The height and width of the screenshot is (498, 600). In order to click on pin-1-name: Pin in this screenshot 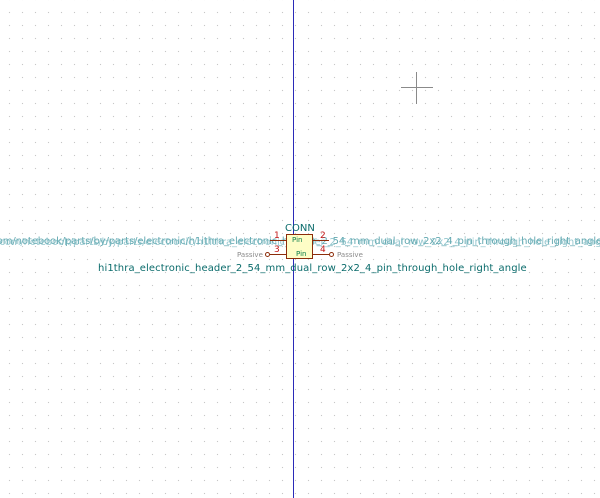, I will do `click(297, 240)`.